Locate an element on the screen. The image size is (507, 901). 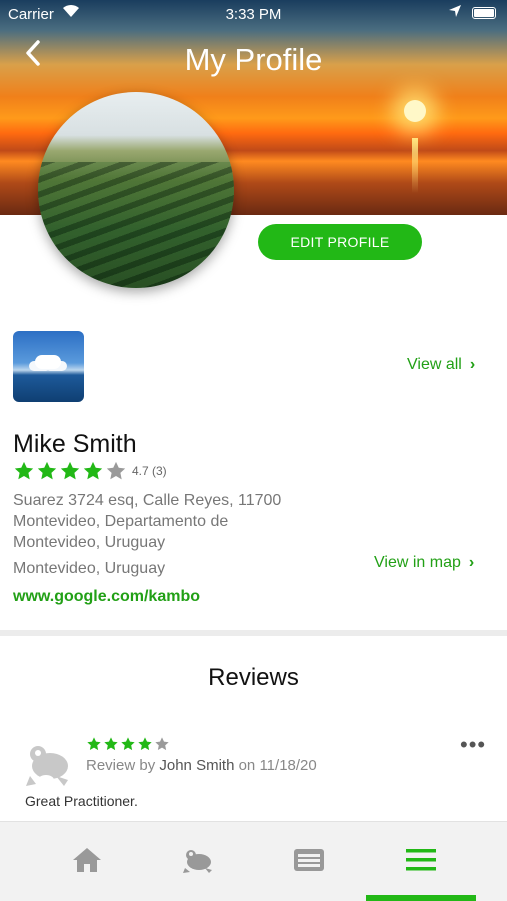
battery-icon is located at coordinates (484, 13).